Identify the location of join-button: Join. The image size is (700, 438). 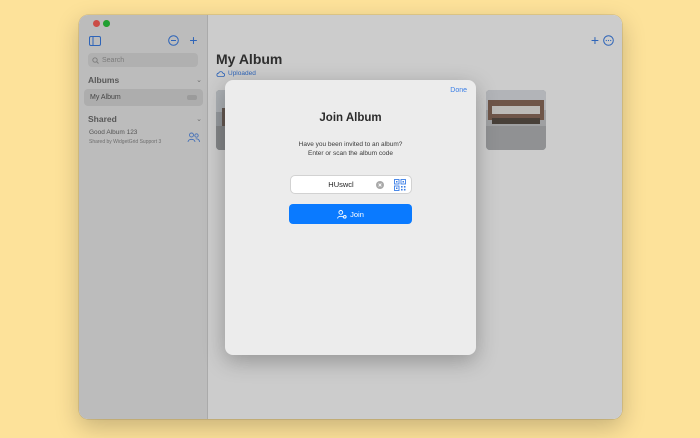
(350, 214).